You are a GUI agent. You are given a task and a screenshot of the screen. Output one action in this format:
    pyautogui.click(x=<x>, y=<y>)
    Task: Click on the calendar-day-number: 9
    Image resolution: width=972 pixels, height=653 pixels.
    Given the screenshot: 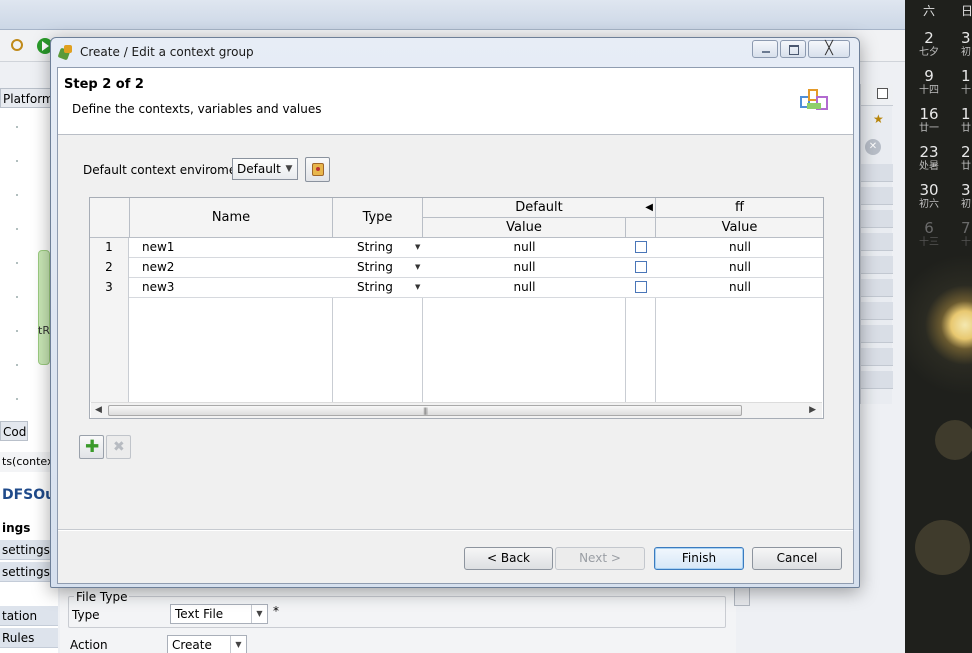 What is the action you would take?
    pyautogui.click(x=929, y=76)
    